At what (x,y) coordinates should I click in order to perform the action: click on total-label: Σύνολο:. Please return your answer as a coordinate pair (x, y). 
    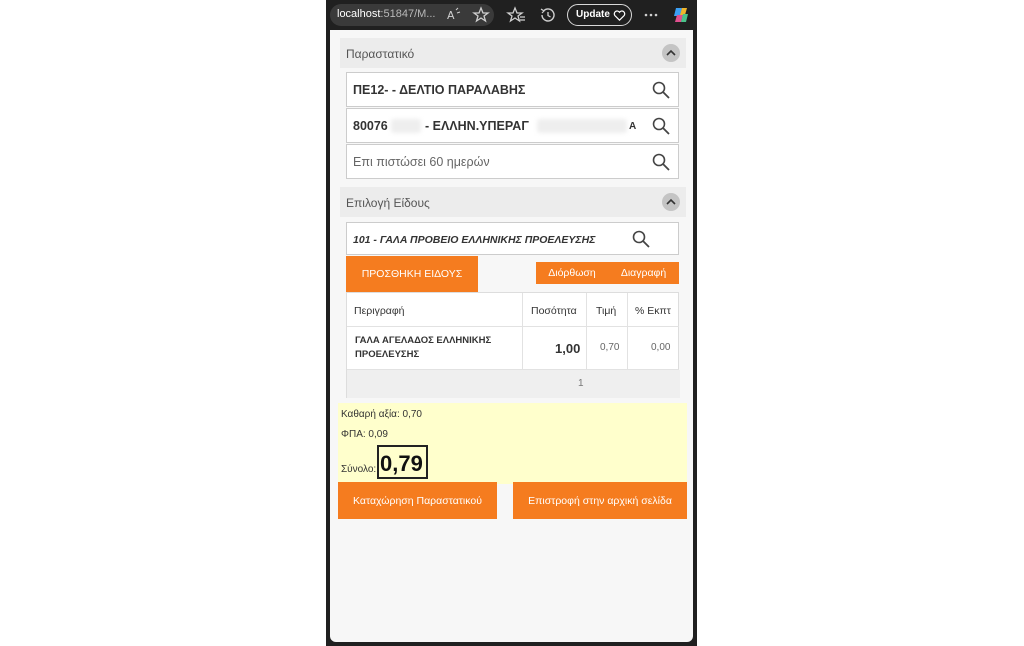
    Looking at the image, I should click on (359, 469).